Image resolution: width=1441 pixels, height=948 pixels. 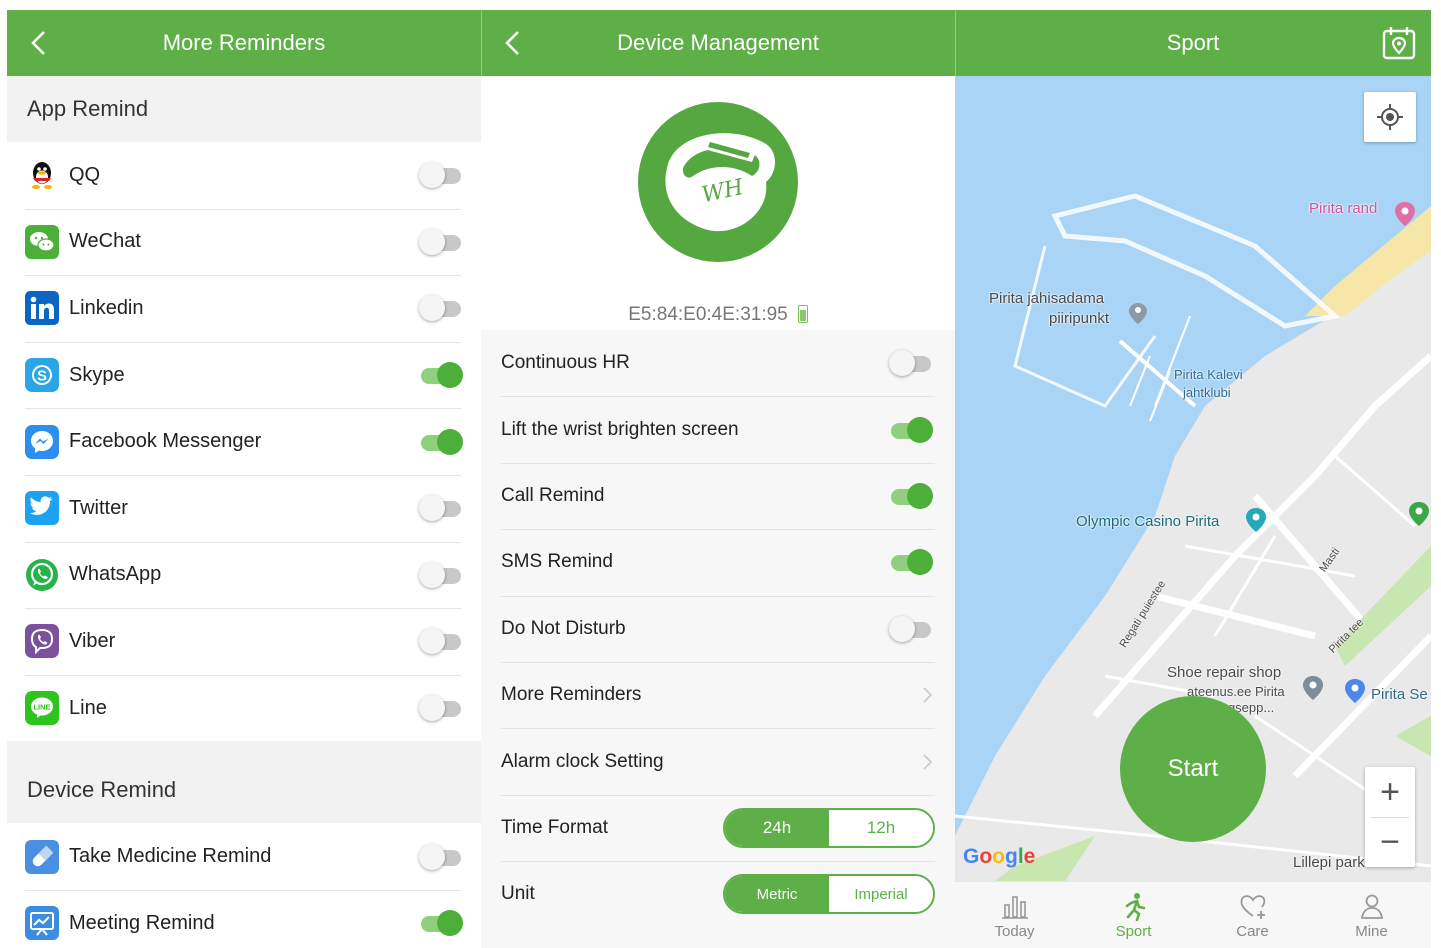 I want to click on my-location-button, so click(x=1390, y=117).